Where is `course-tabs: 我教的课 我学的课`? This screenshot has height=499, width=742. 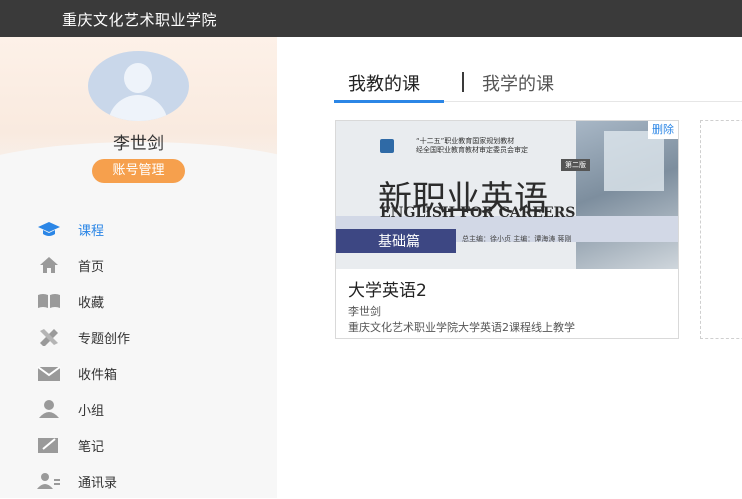
course-tabs: 我教的课 我学的课 is located at coordinates (538, 86).